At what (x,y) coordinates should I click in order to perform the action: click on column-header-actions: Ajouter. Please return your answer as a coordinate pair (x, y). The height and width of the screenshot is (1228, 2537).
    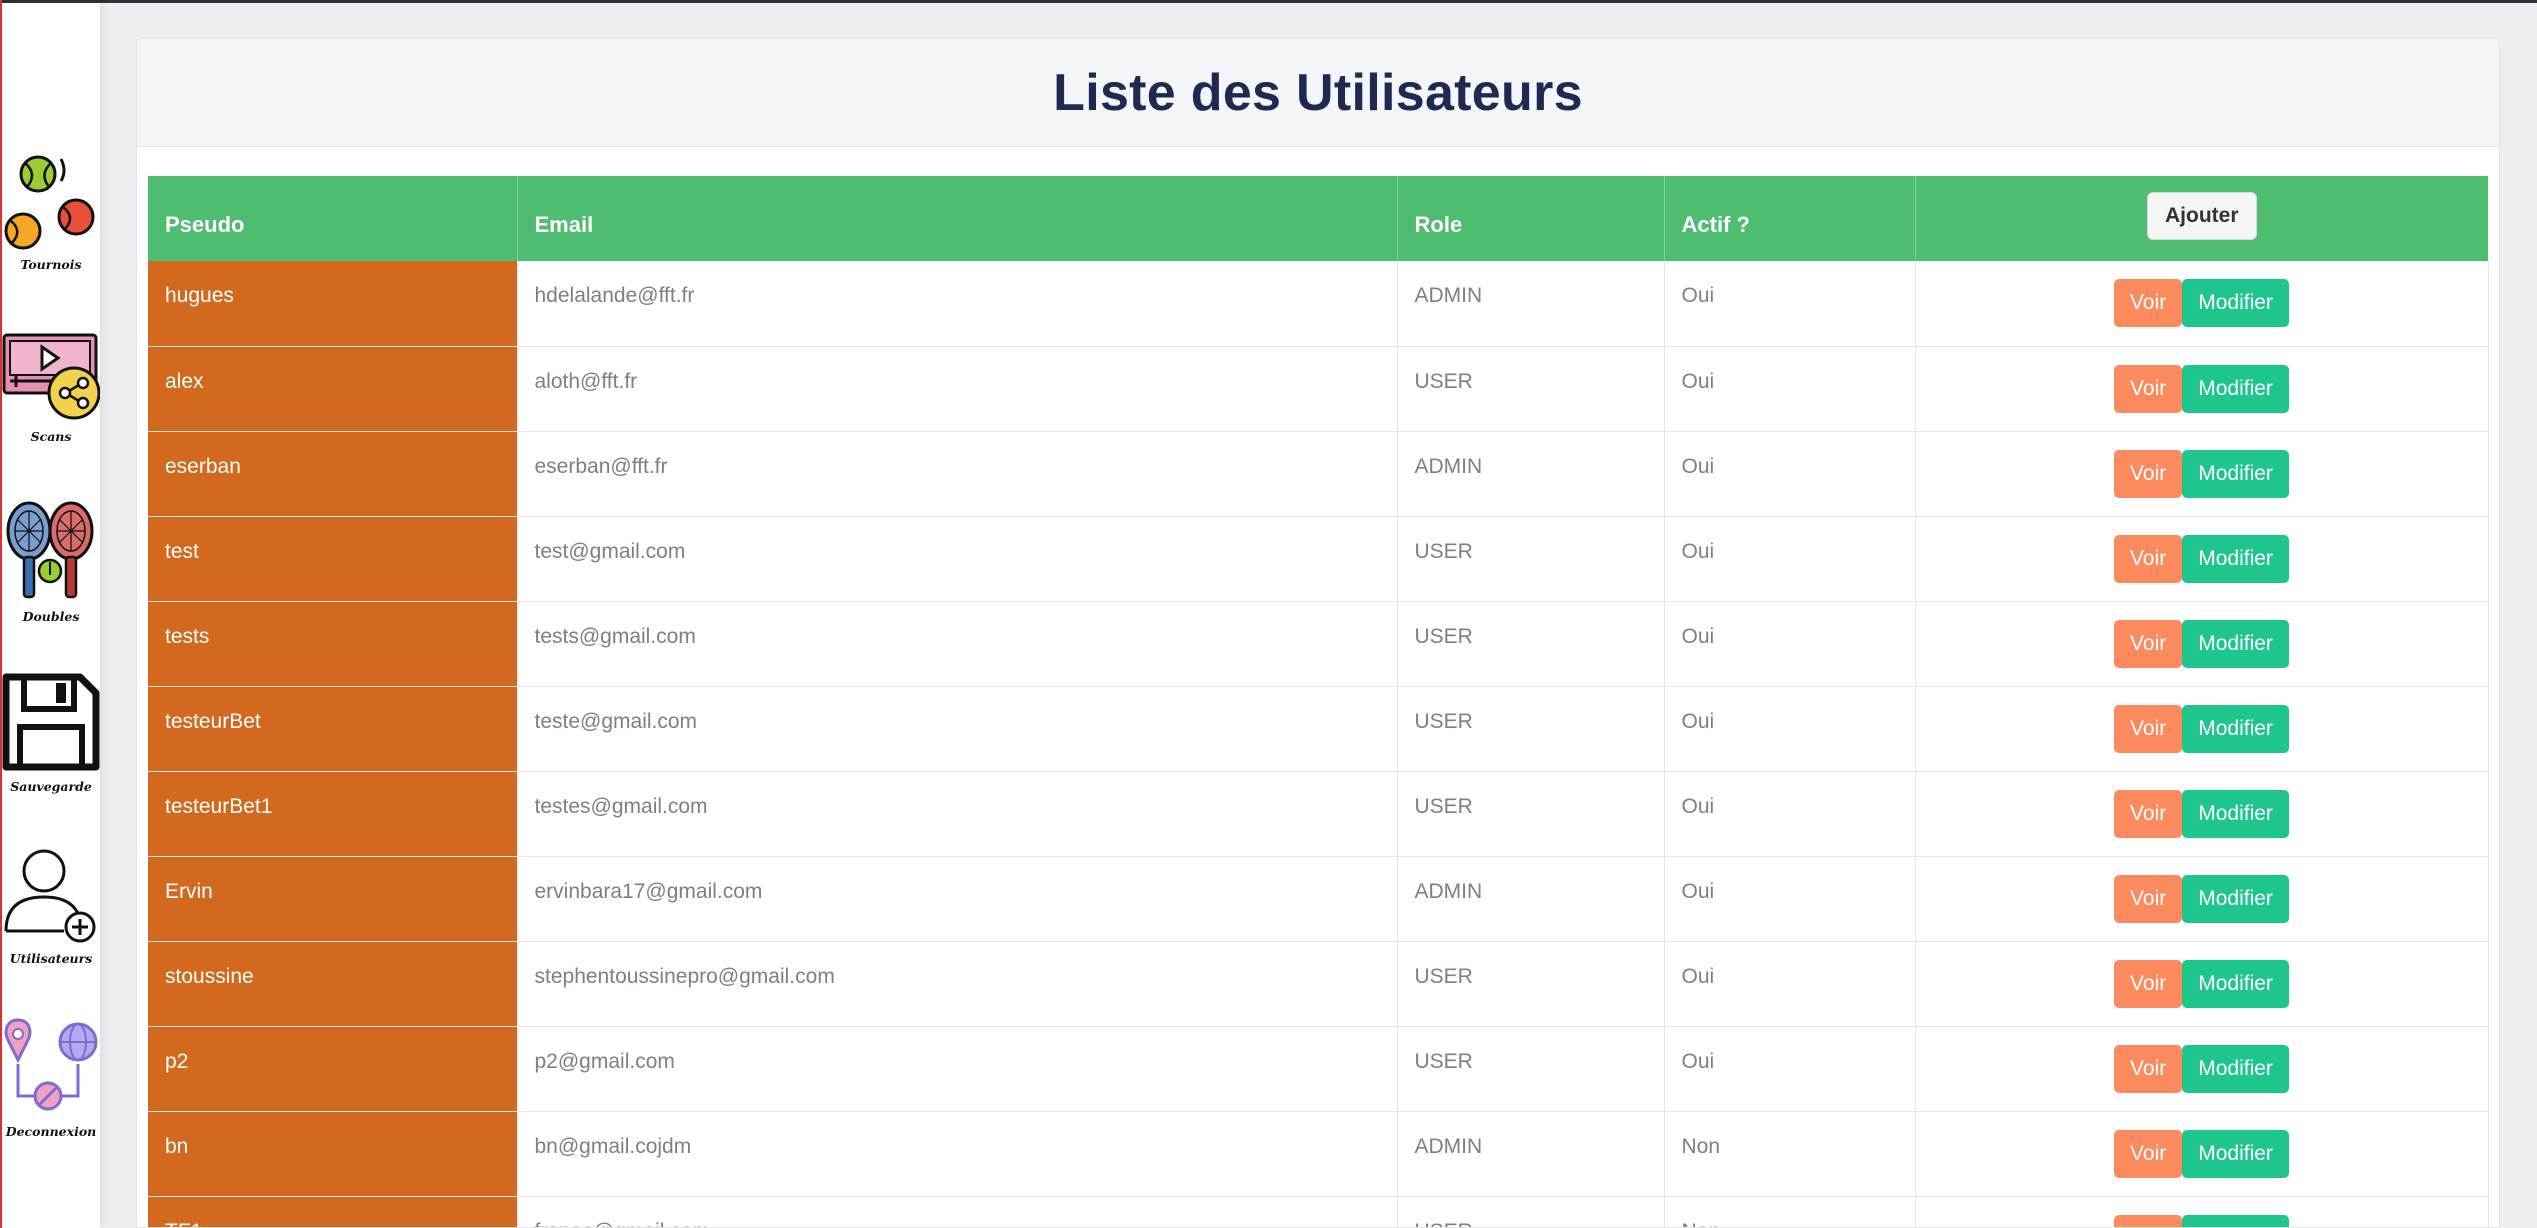
    Looking at the image, I should click on (2201, 218).